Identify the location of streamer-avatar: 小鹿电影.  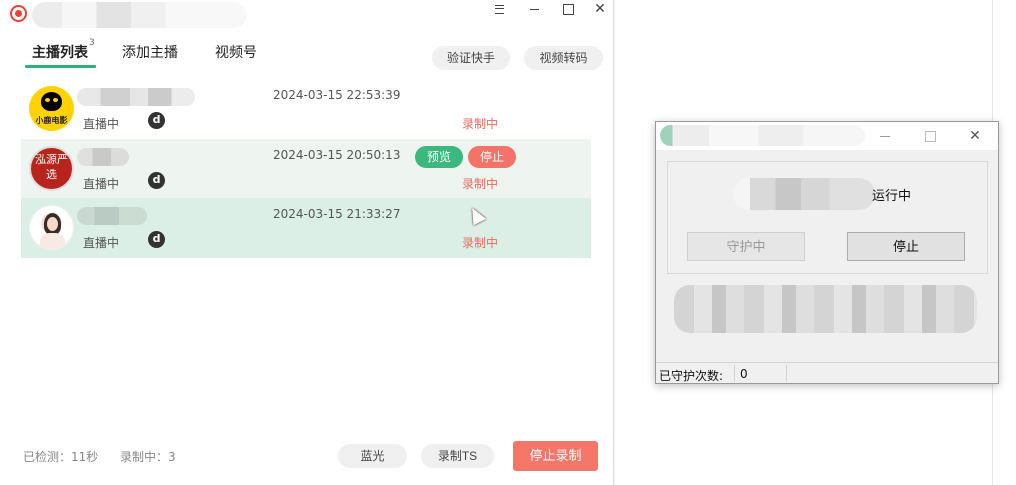
(51, 108).